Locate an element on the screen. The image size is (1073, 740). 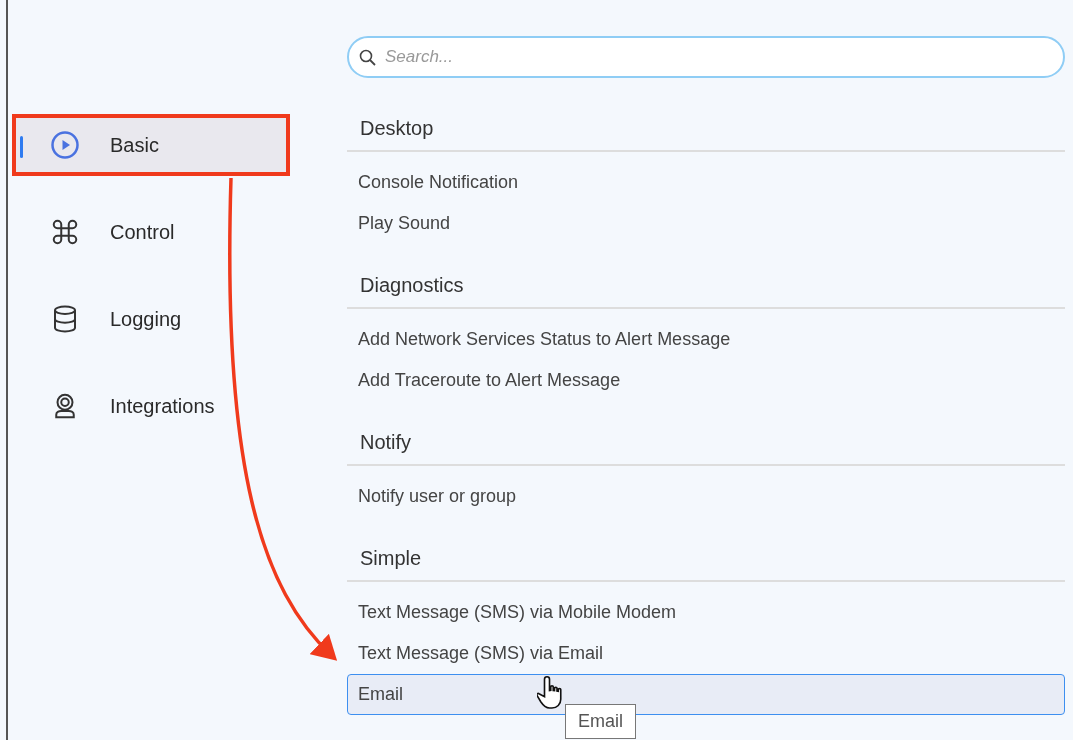
list-item: Text Message (SMS) via Mobile Modem is located at coordinates (706, 612).